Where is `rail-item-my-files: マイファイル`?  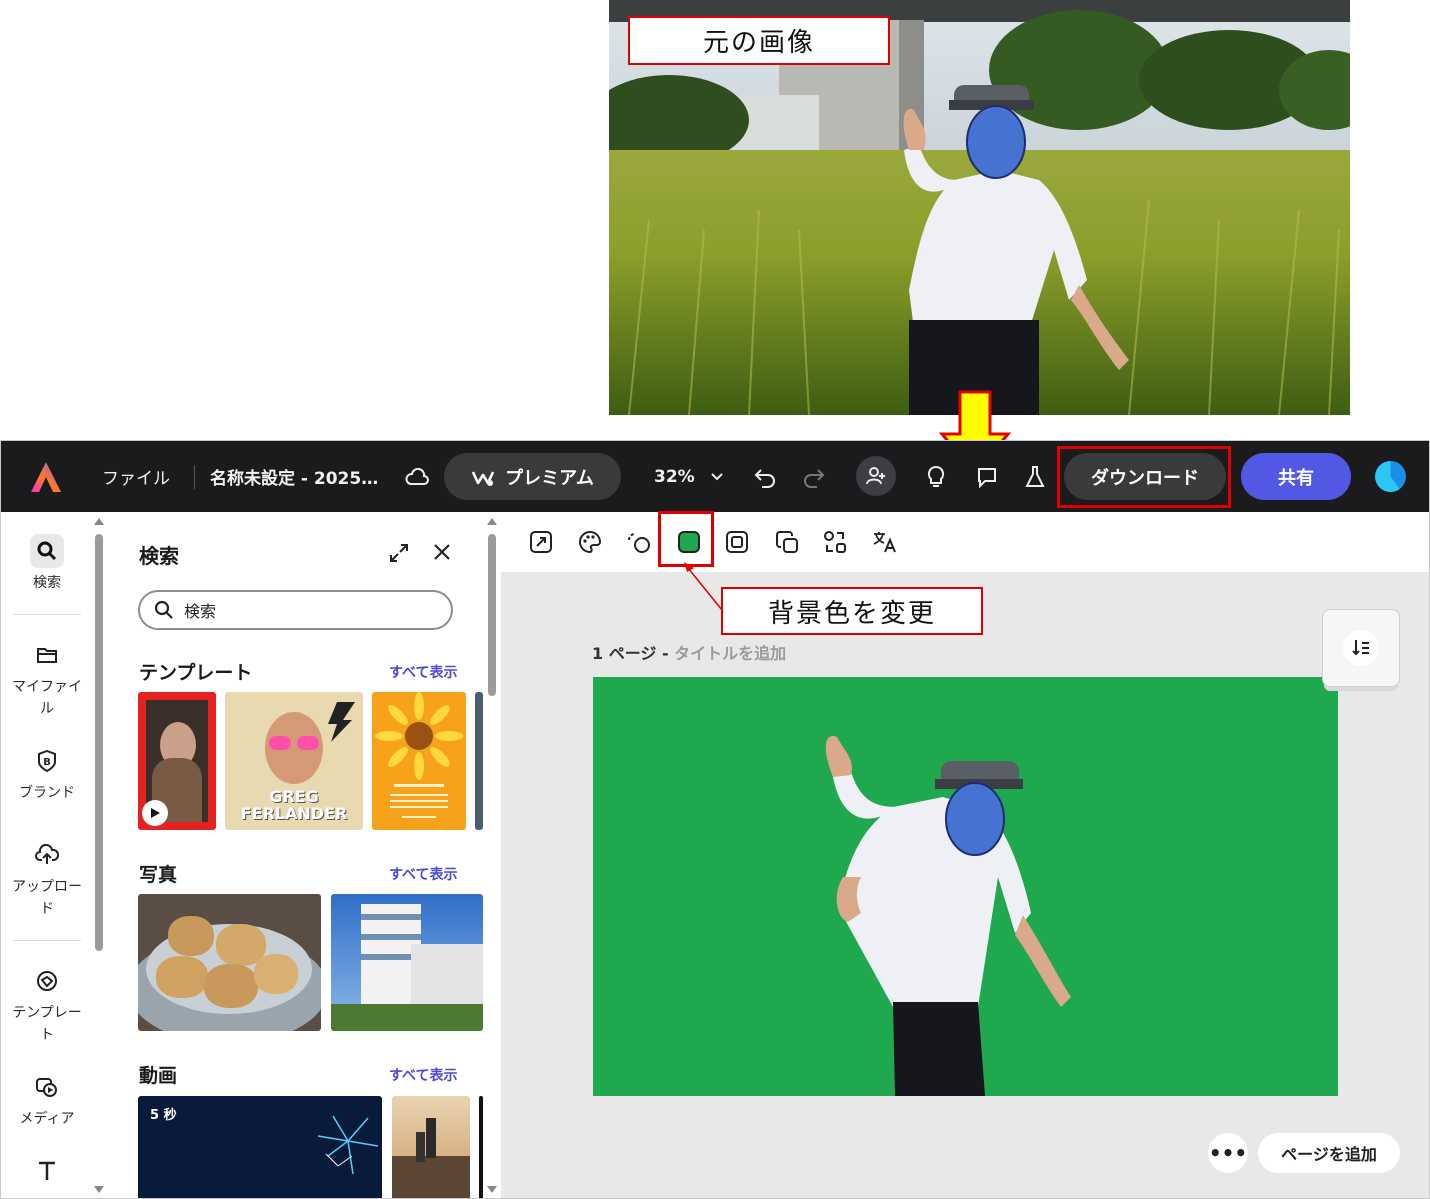 rail-item-my-files: マイファイル is located at coordinates (47, 679).